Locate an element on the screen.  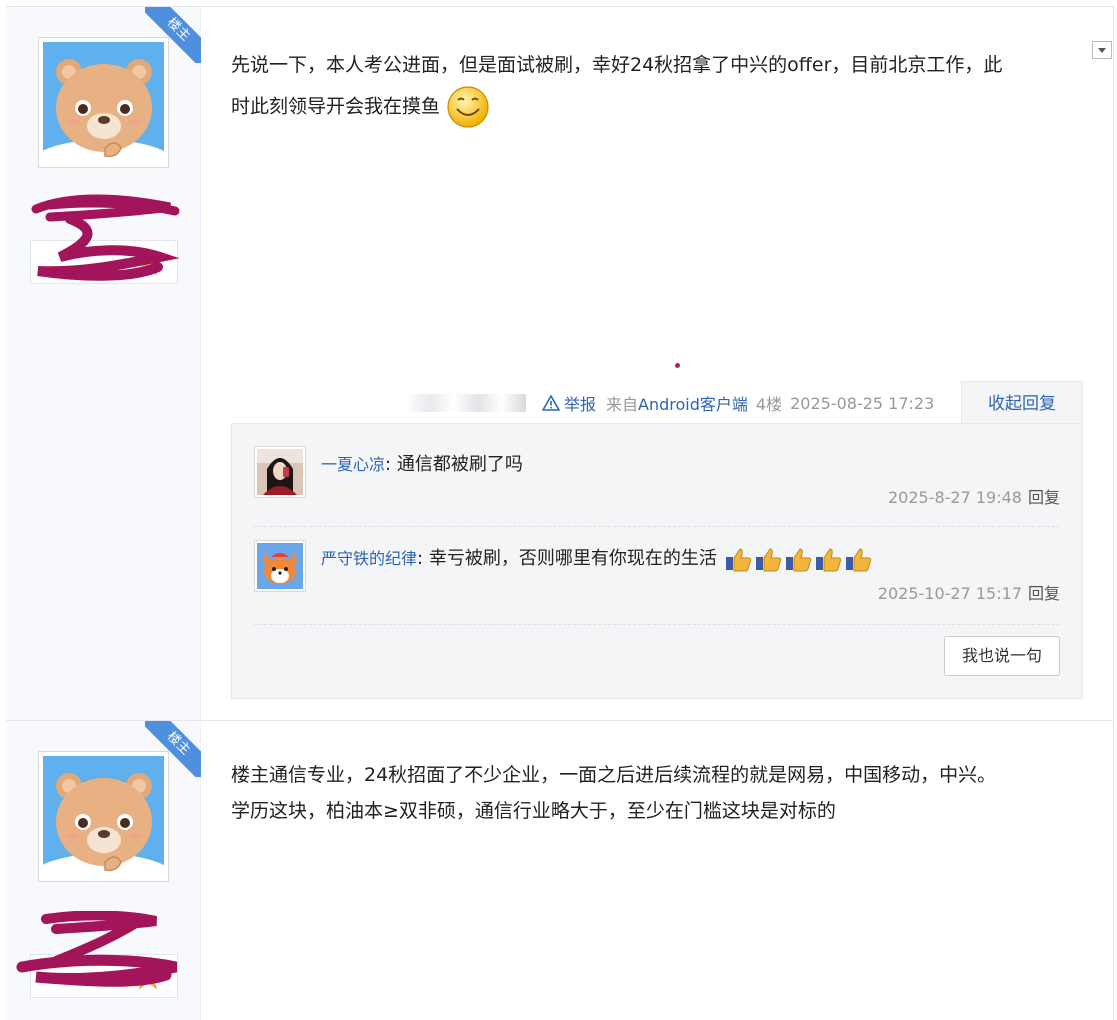
smiley-icon is located at coordinates (468, 107).